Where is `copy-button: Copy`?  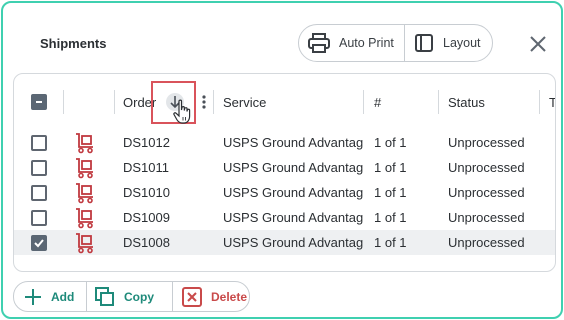
copy-button: Copy is located at coordinates (130, 296).